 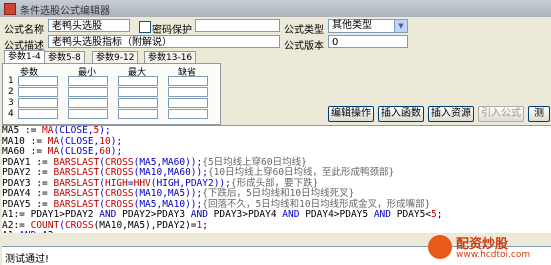 I want to click on code-token: PDAY5 :=, so click(x=28, y=204).